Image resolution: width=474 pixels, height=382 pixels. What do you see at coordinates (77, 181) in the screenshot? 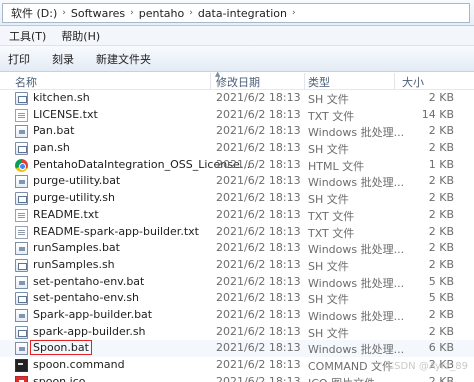
I see `file-name: purge-utility.bat` at bounding box center [77, 181].